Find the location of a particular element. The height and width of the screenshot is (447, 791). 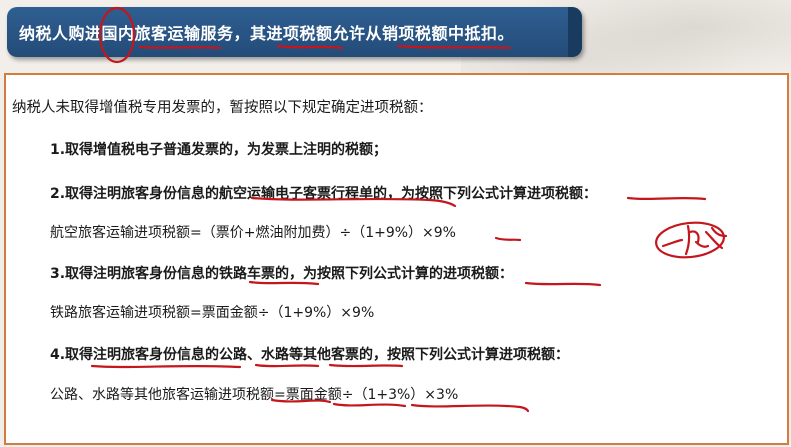

page-title: 纳税人购进国内旅客运输服务，其进项税额允许从销项税额中抵扣。 is located at coordinates (267, 33).